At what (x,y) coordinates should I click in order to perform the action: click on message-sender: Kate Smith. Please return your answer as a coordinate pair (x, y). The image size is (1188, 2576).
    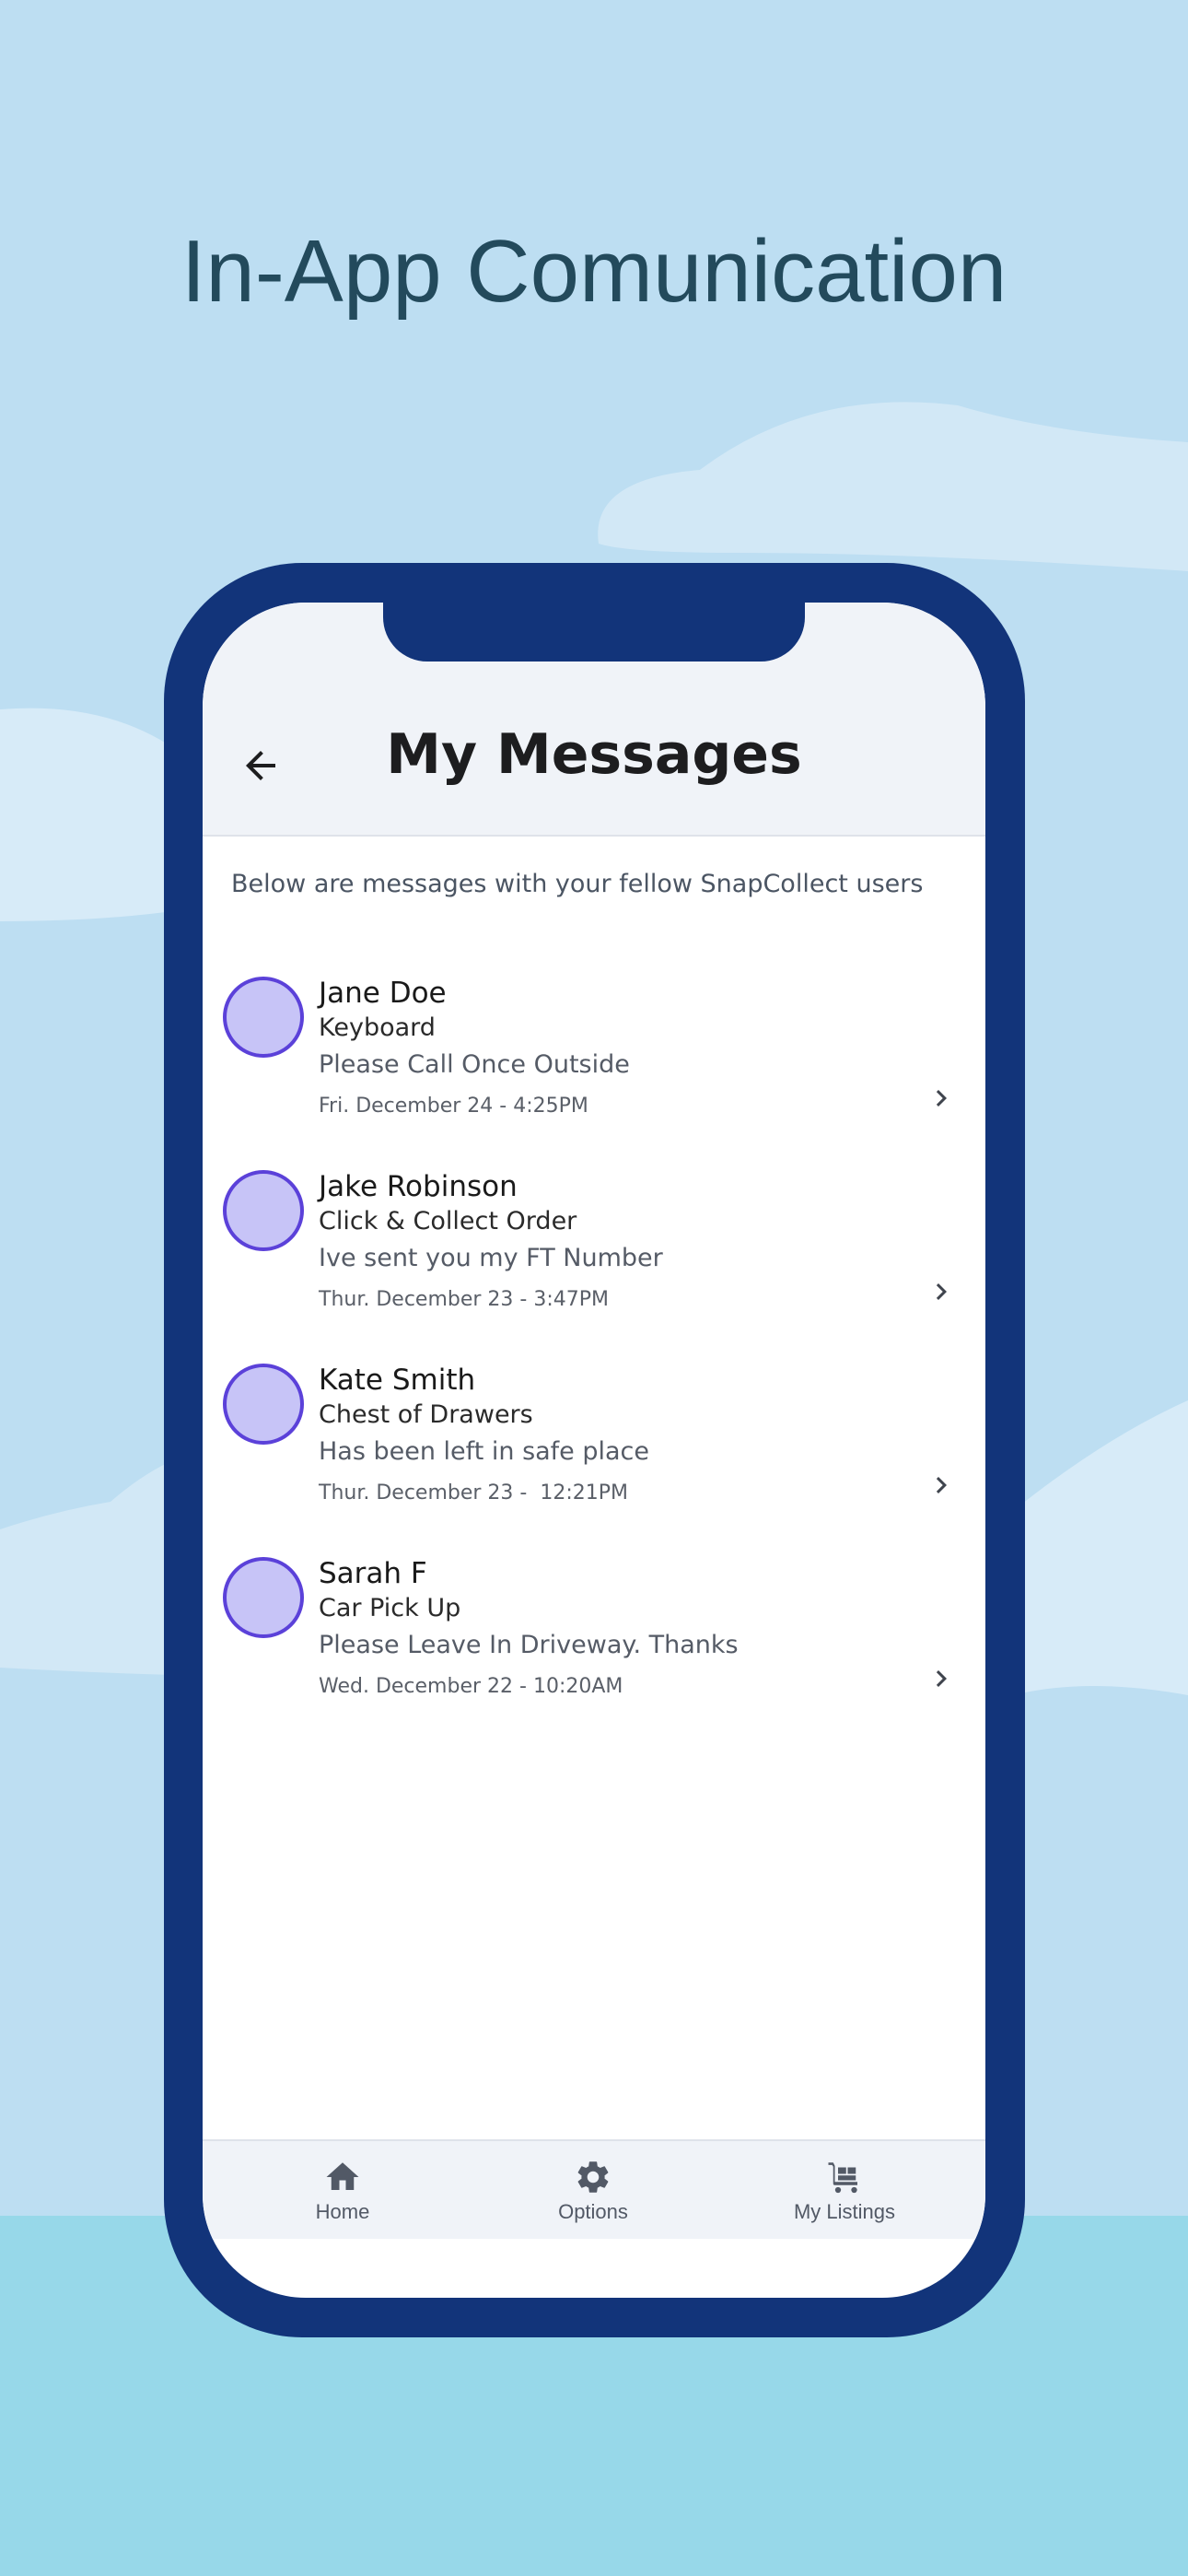
    Looking at the image, I should click on (397, 1381).